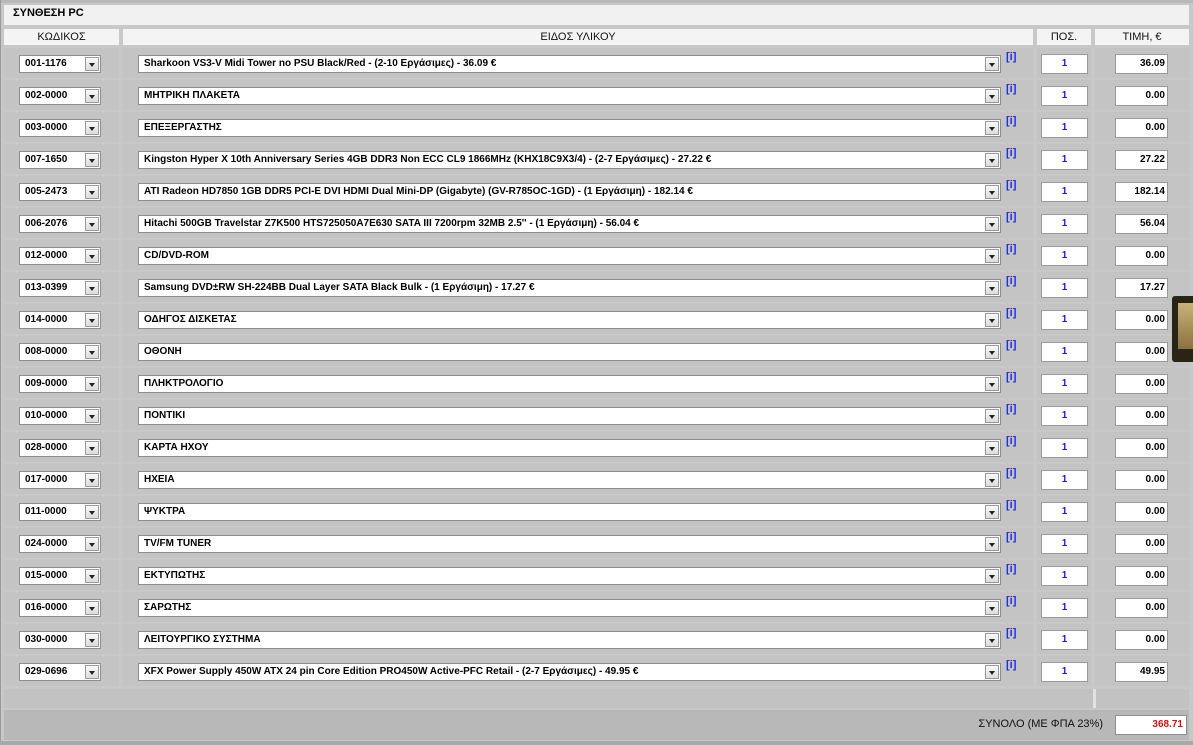 The image size is (1193, 745). I want to click on code-select: 017-0000, so click(60, 480).